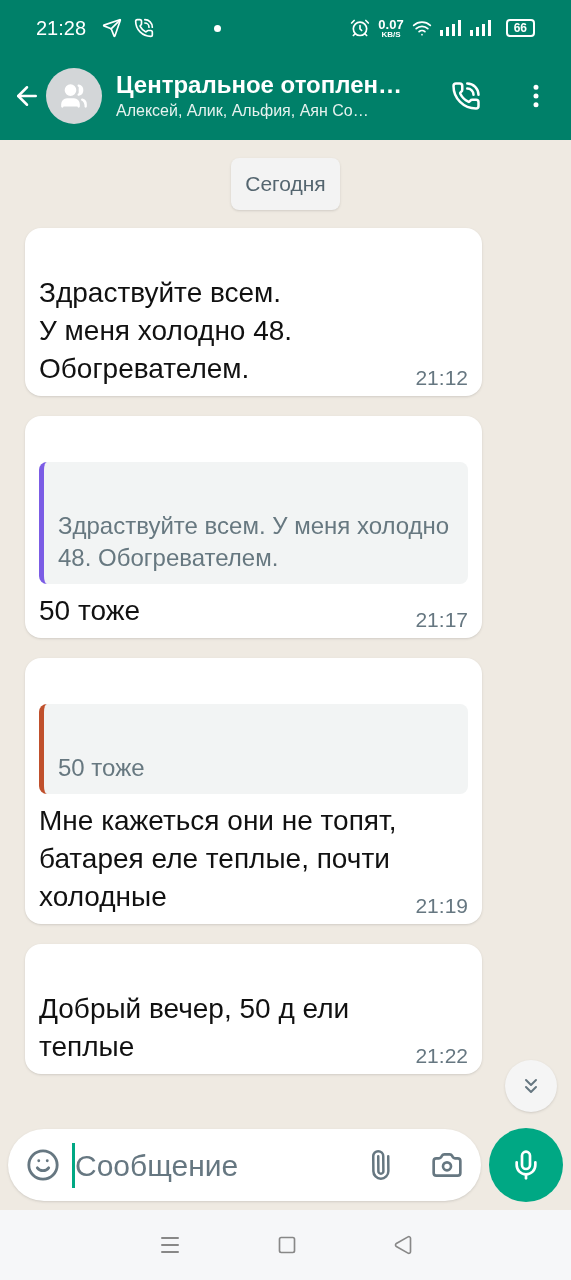  Describe the element at coordinates (520, 28) in the screenshot. I see `battery-indicator: 66` at that location.